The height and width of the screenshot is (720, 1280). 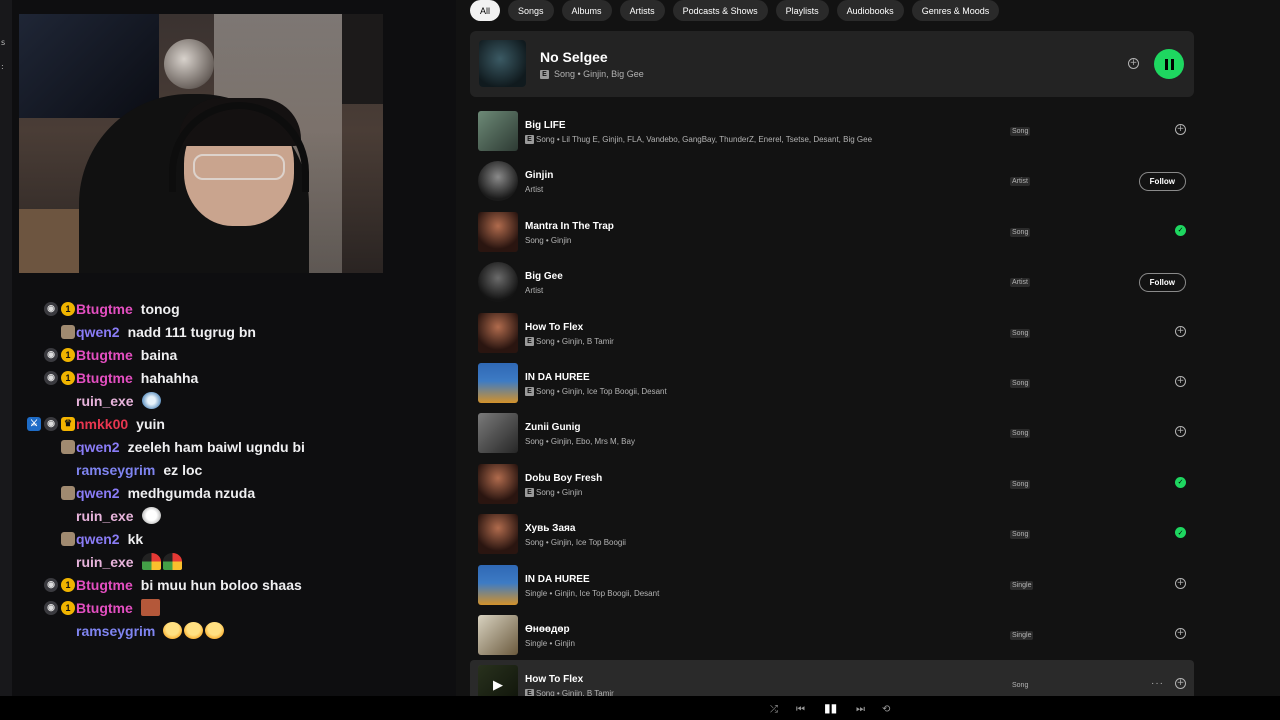 I want to click on result-title: Mantra In The Trap, so click(x=569, y=226).